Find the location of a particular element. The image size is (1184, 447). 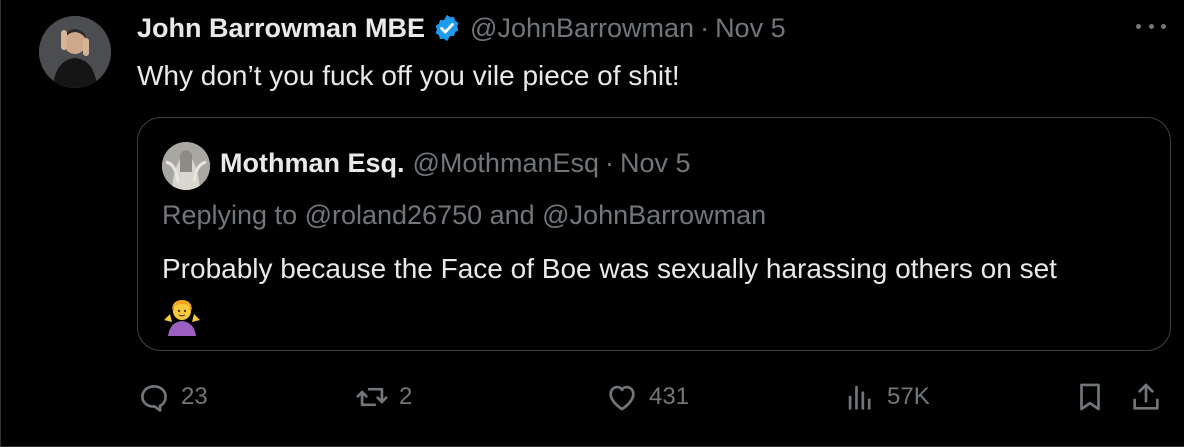

views-icon is located at coordinates (859, 397).